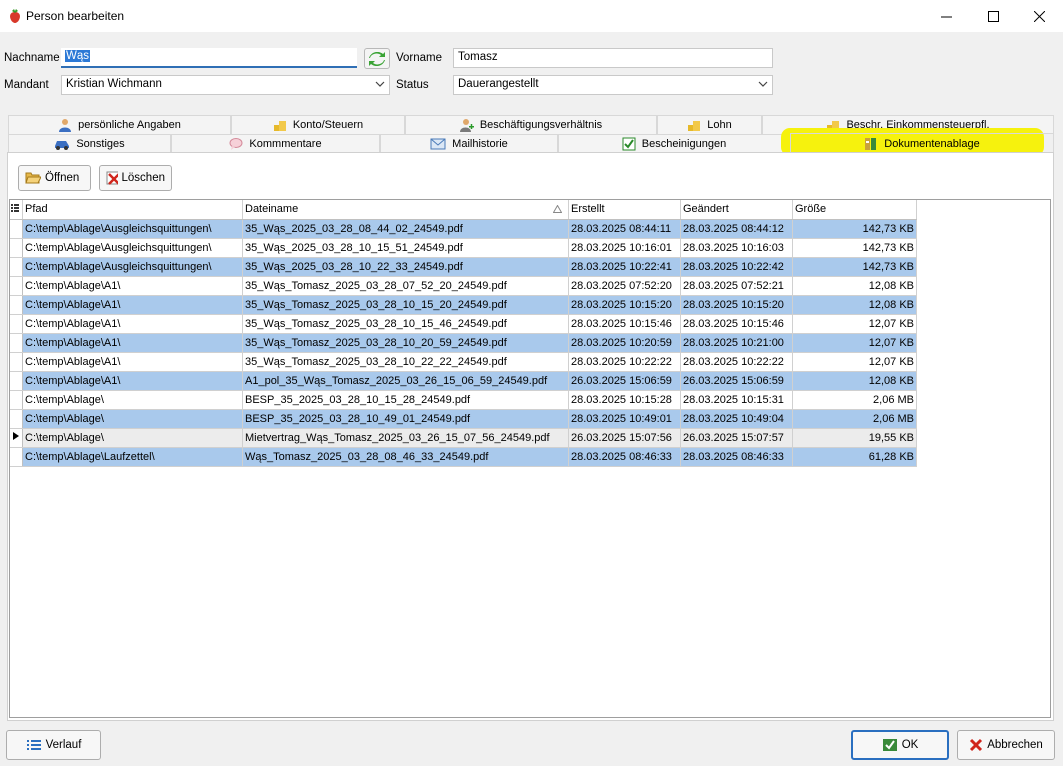  What do you see at coordinates (922, 143) in the screenshot?
I see `tab-dokumentenablage: Dokumentenablage` at bounding box center [922, 143].